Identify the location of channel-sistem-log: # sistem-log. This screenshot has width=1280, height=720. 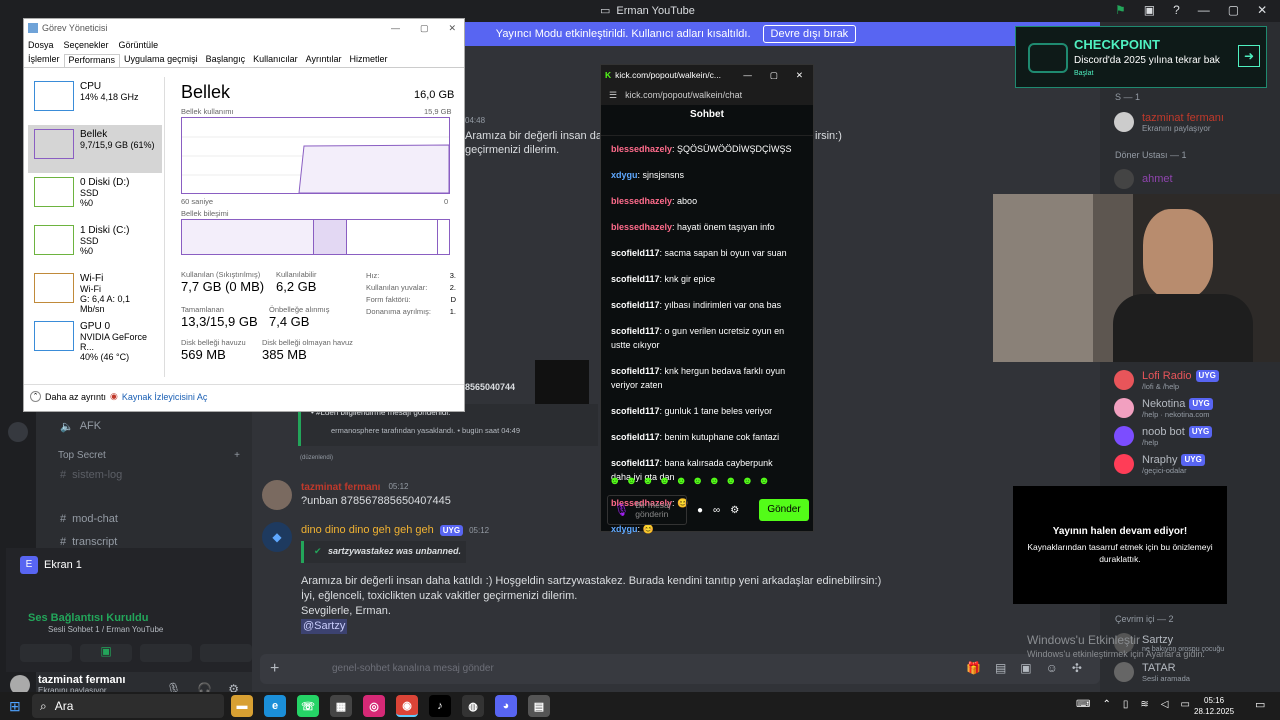
(144, 475).